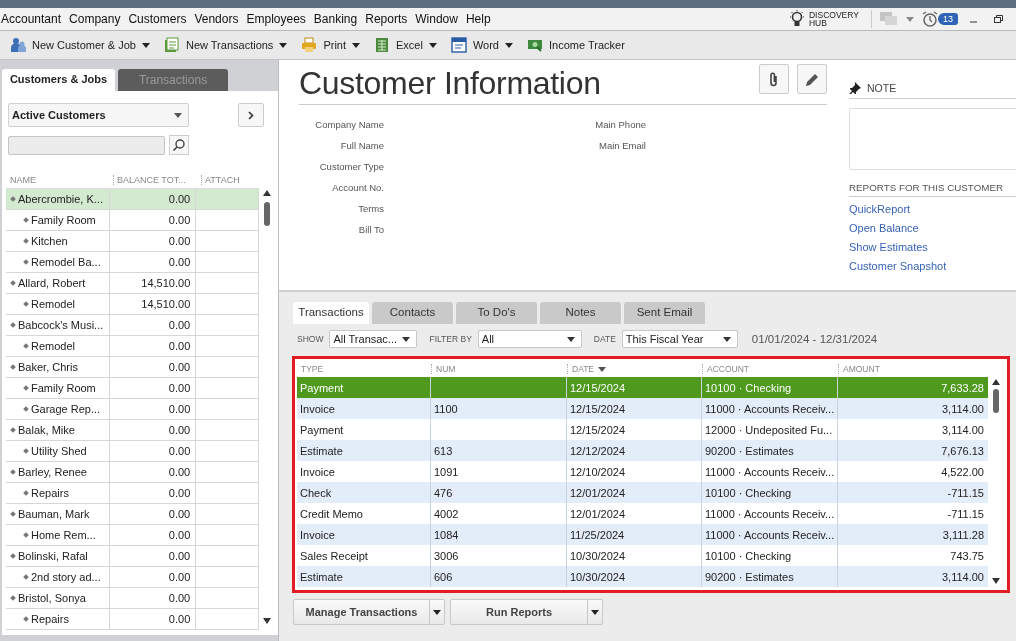 This screenshot has width=1016, height=641. What do you see at coordinates (31, 19) in the screenshot?
I see `menu-item: Accountant` at bounding box center [31, 19].